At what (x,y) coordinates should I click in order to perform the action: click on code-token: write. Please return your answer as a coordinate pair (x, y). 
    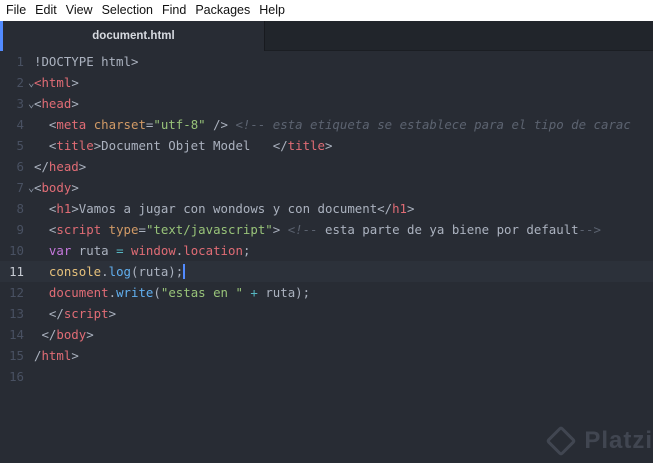
    Looking at the image, I should click on (135, 292).